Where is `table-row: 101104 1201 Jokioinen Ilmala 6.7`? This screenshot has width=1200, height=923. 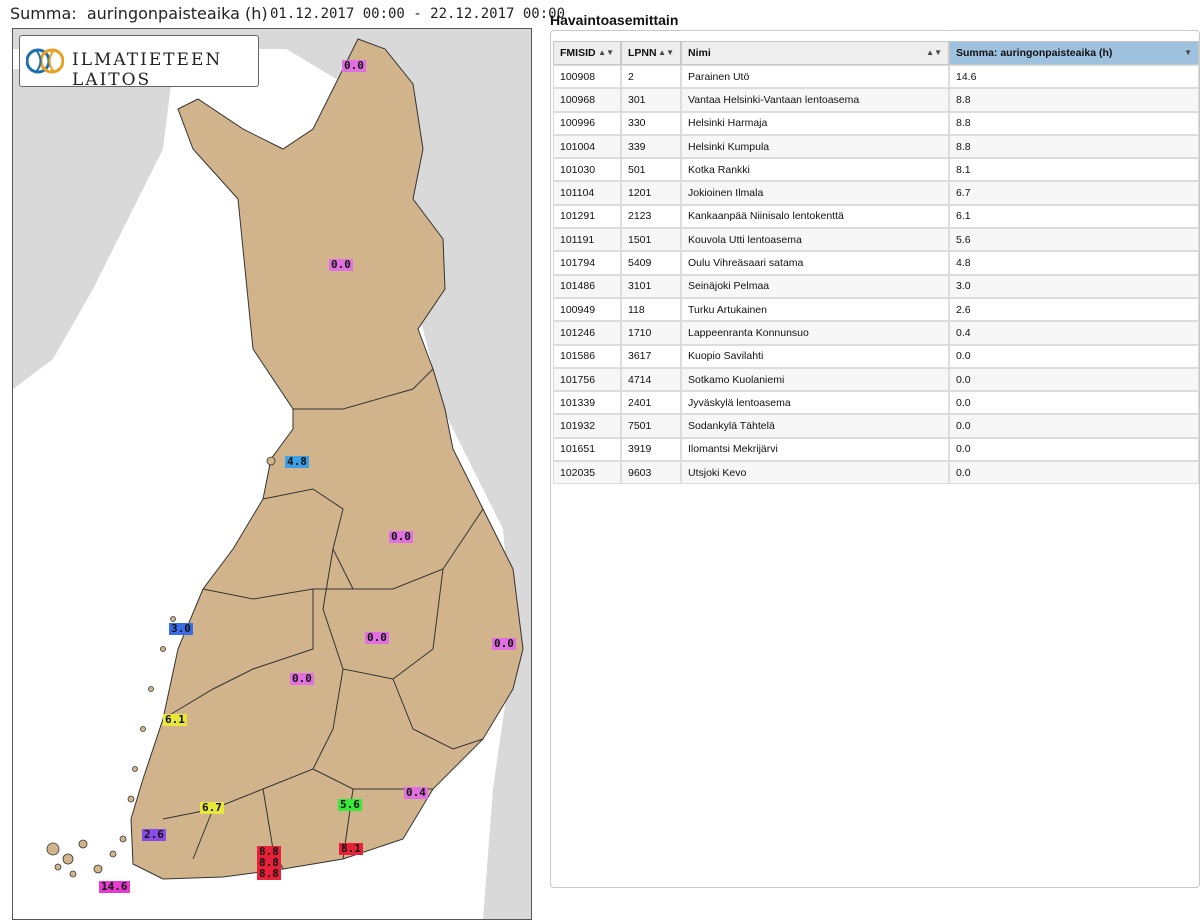 table-row: 101104 1201 Jokioinen Ilmala 6.7 is located at coordinates (876, 193).